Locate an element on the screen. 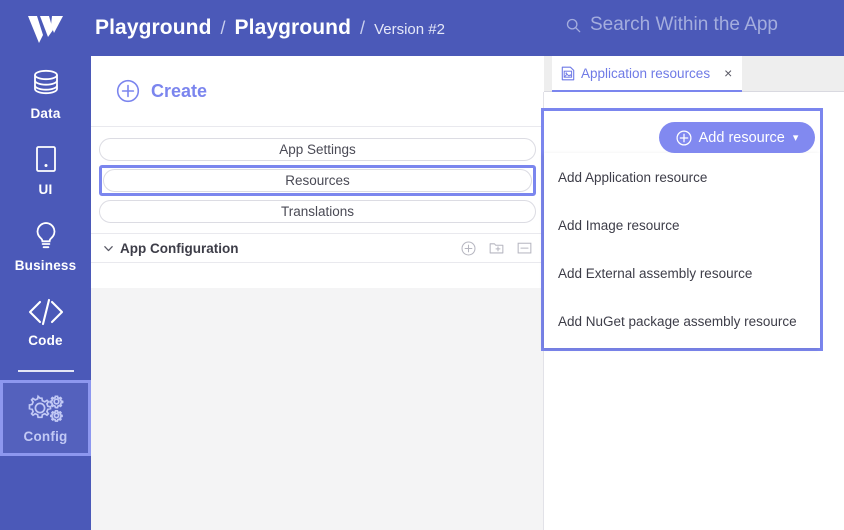  translations-button: Translations is located at coordinates (317, 211).